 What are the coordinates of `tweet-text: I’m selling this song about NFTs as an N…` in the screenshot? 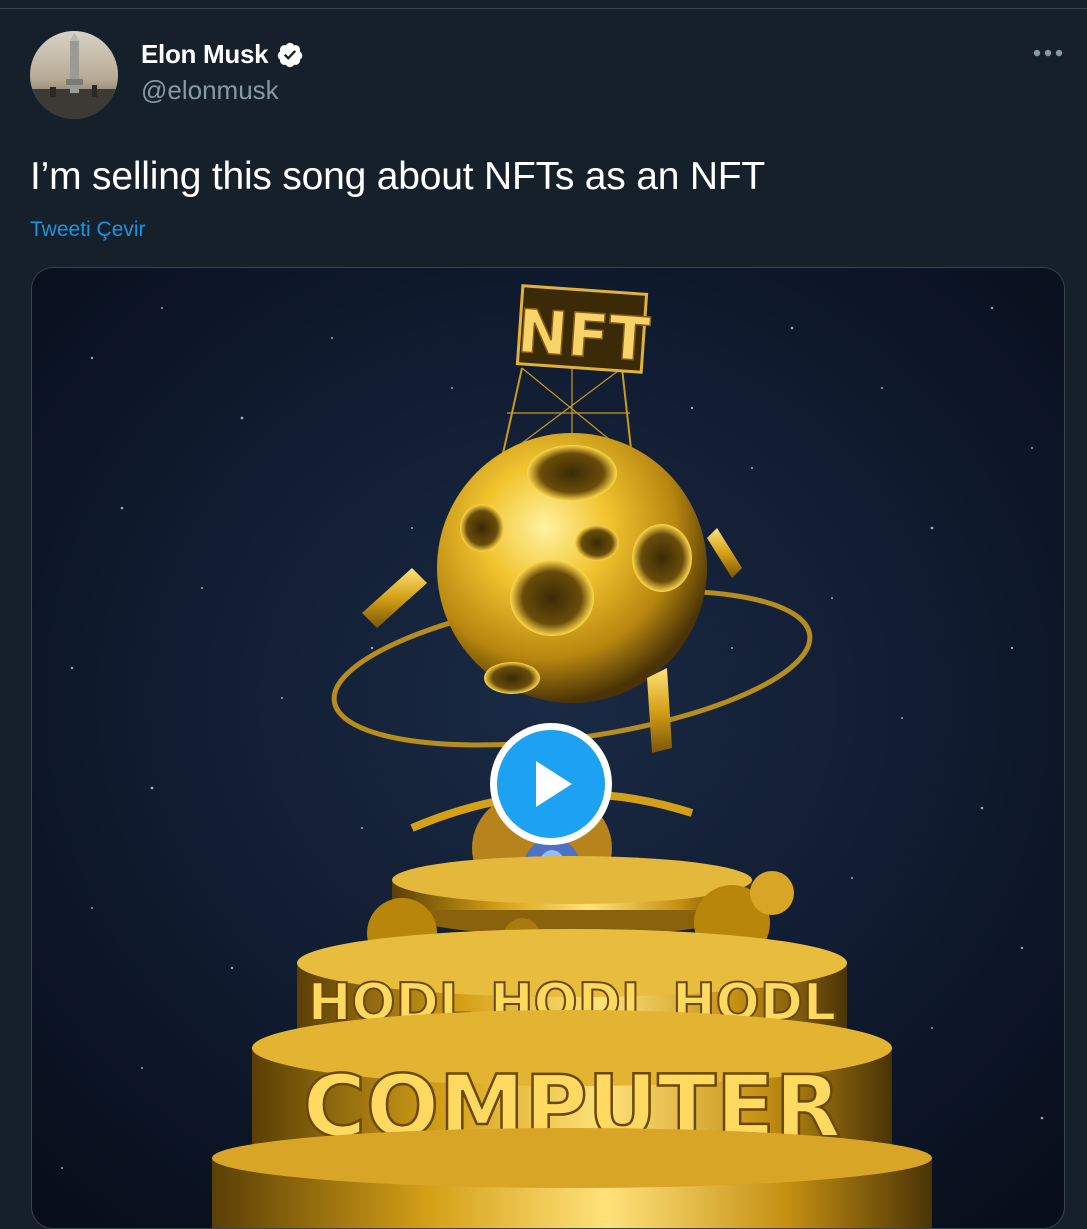 It's located at (398, 176).